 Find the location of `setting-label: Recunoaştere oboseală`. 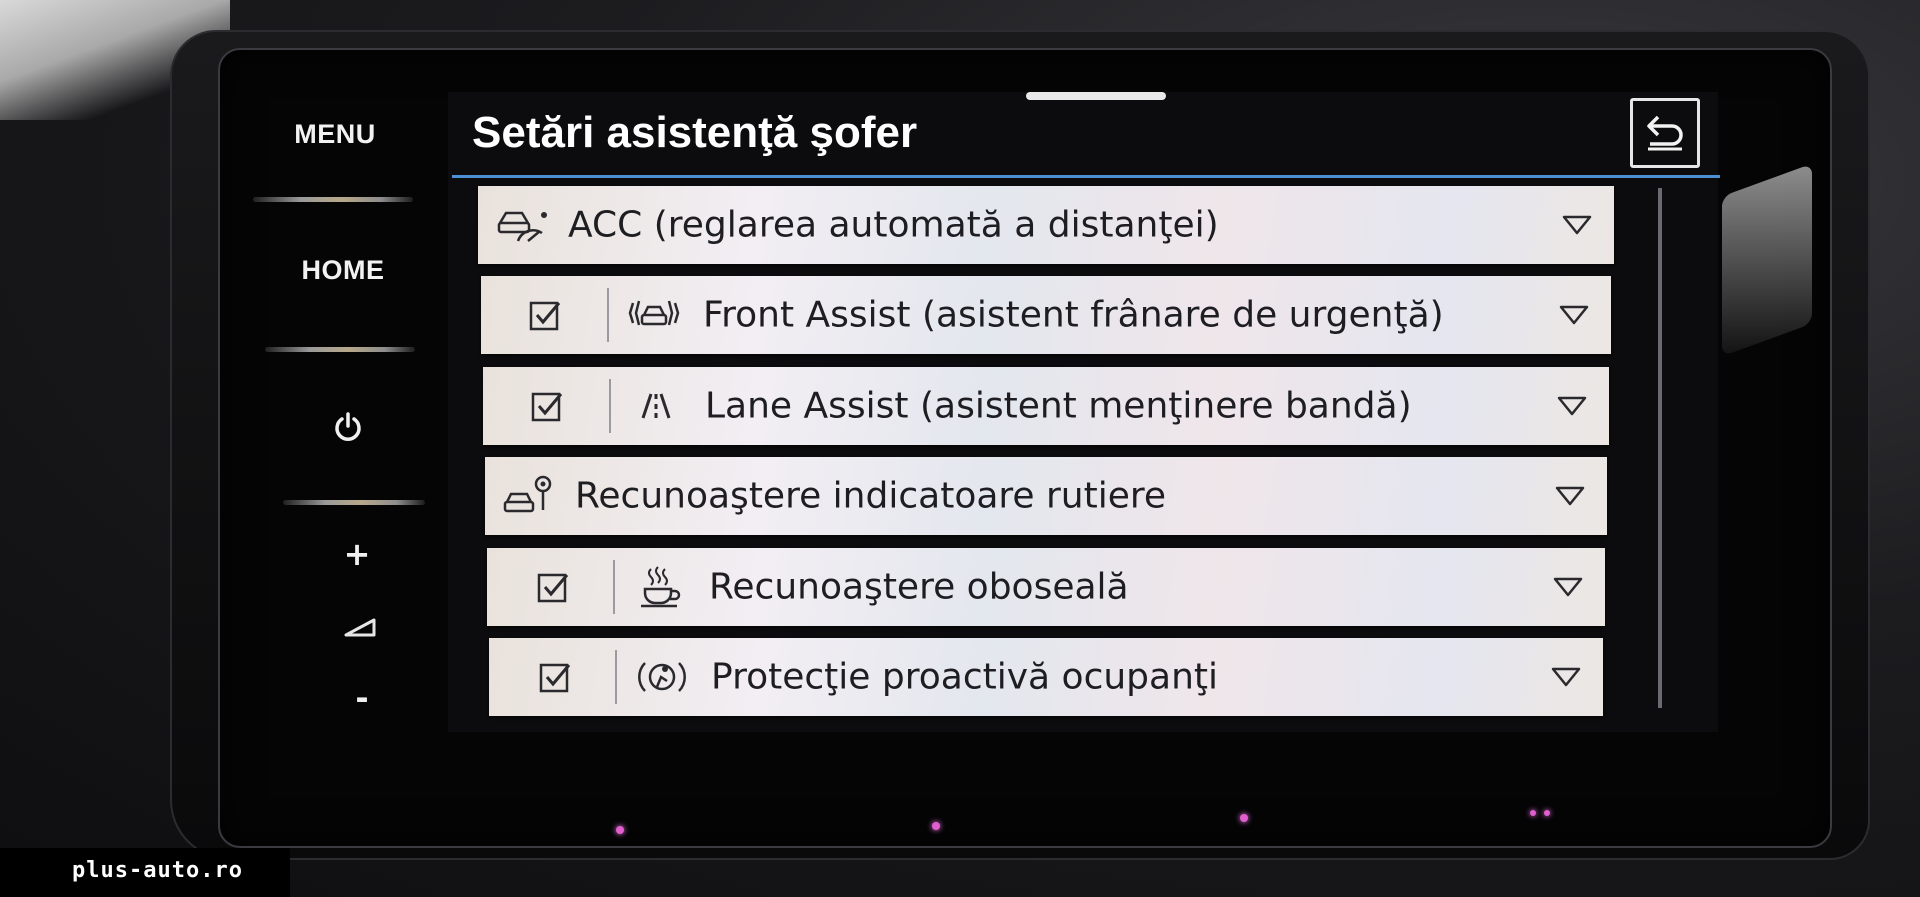

setting-label: Recunoaştere oboseală is located at coordinates (919, 587).